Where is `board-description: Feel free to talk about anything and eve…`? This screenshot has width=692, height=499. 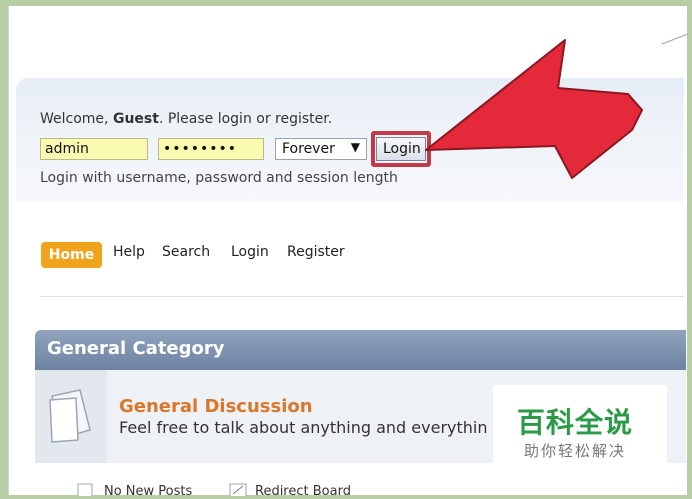 board-description: Feel free to talk about anything and eve… is located at coordinates (303, 427).